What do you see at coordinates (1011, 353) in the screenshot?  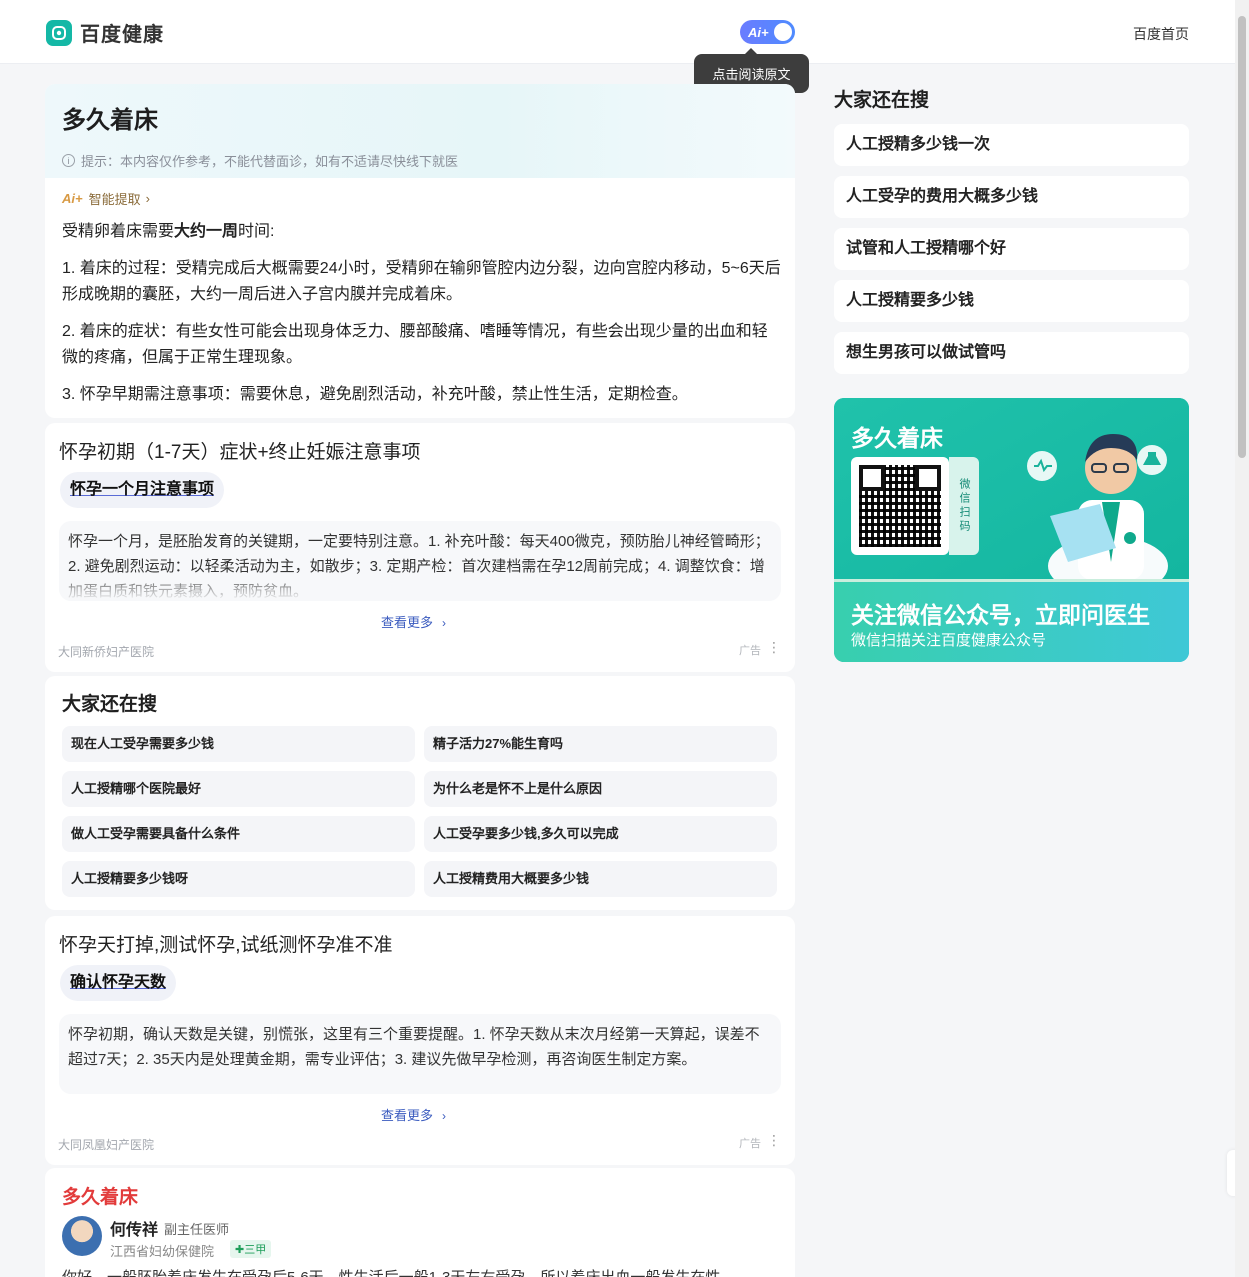 I see `sidebar-search-item: 想生男孩可以做试管吗` at bounding box center [1011, 353].